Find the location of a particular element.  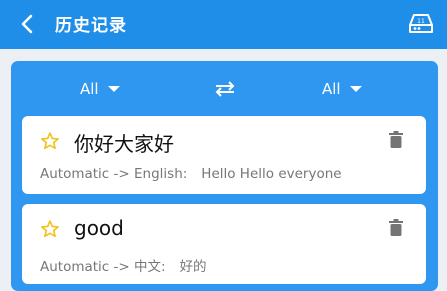

source-text: 你好大家好 is located at coordinates (124, 144).